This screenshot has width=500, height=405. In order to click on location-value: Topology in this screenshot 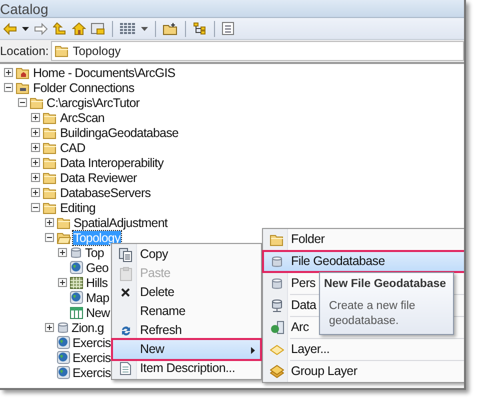, I will do `click(96, 51)`.